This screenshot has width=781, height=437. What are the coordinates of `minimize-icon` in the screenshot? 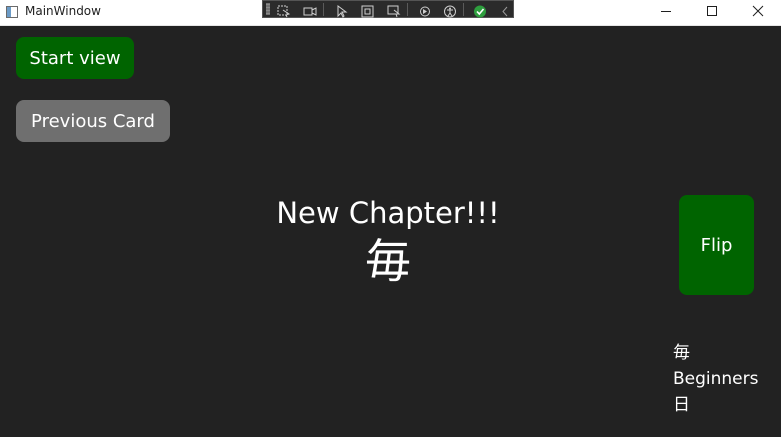 It's located at (666, 13).